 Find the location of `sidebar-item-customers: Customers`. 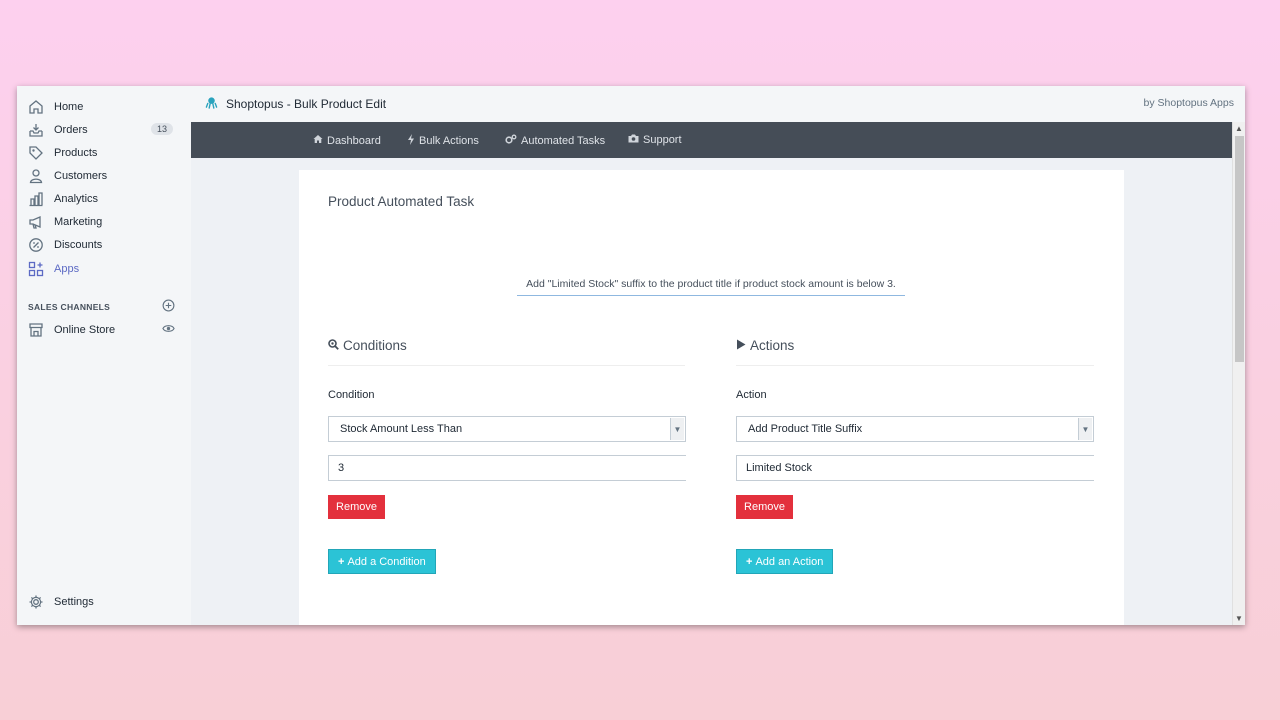

sidebar-item-customers: Customers is located at coordinates (102, 176).